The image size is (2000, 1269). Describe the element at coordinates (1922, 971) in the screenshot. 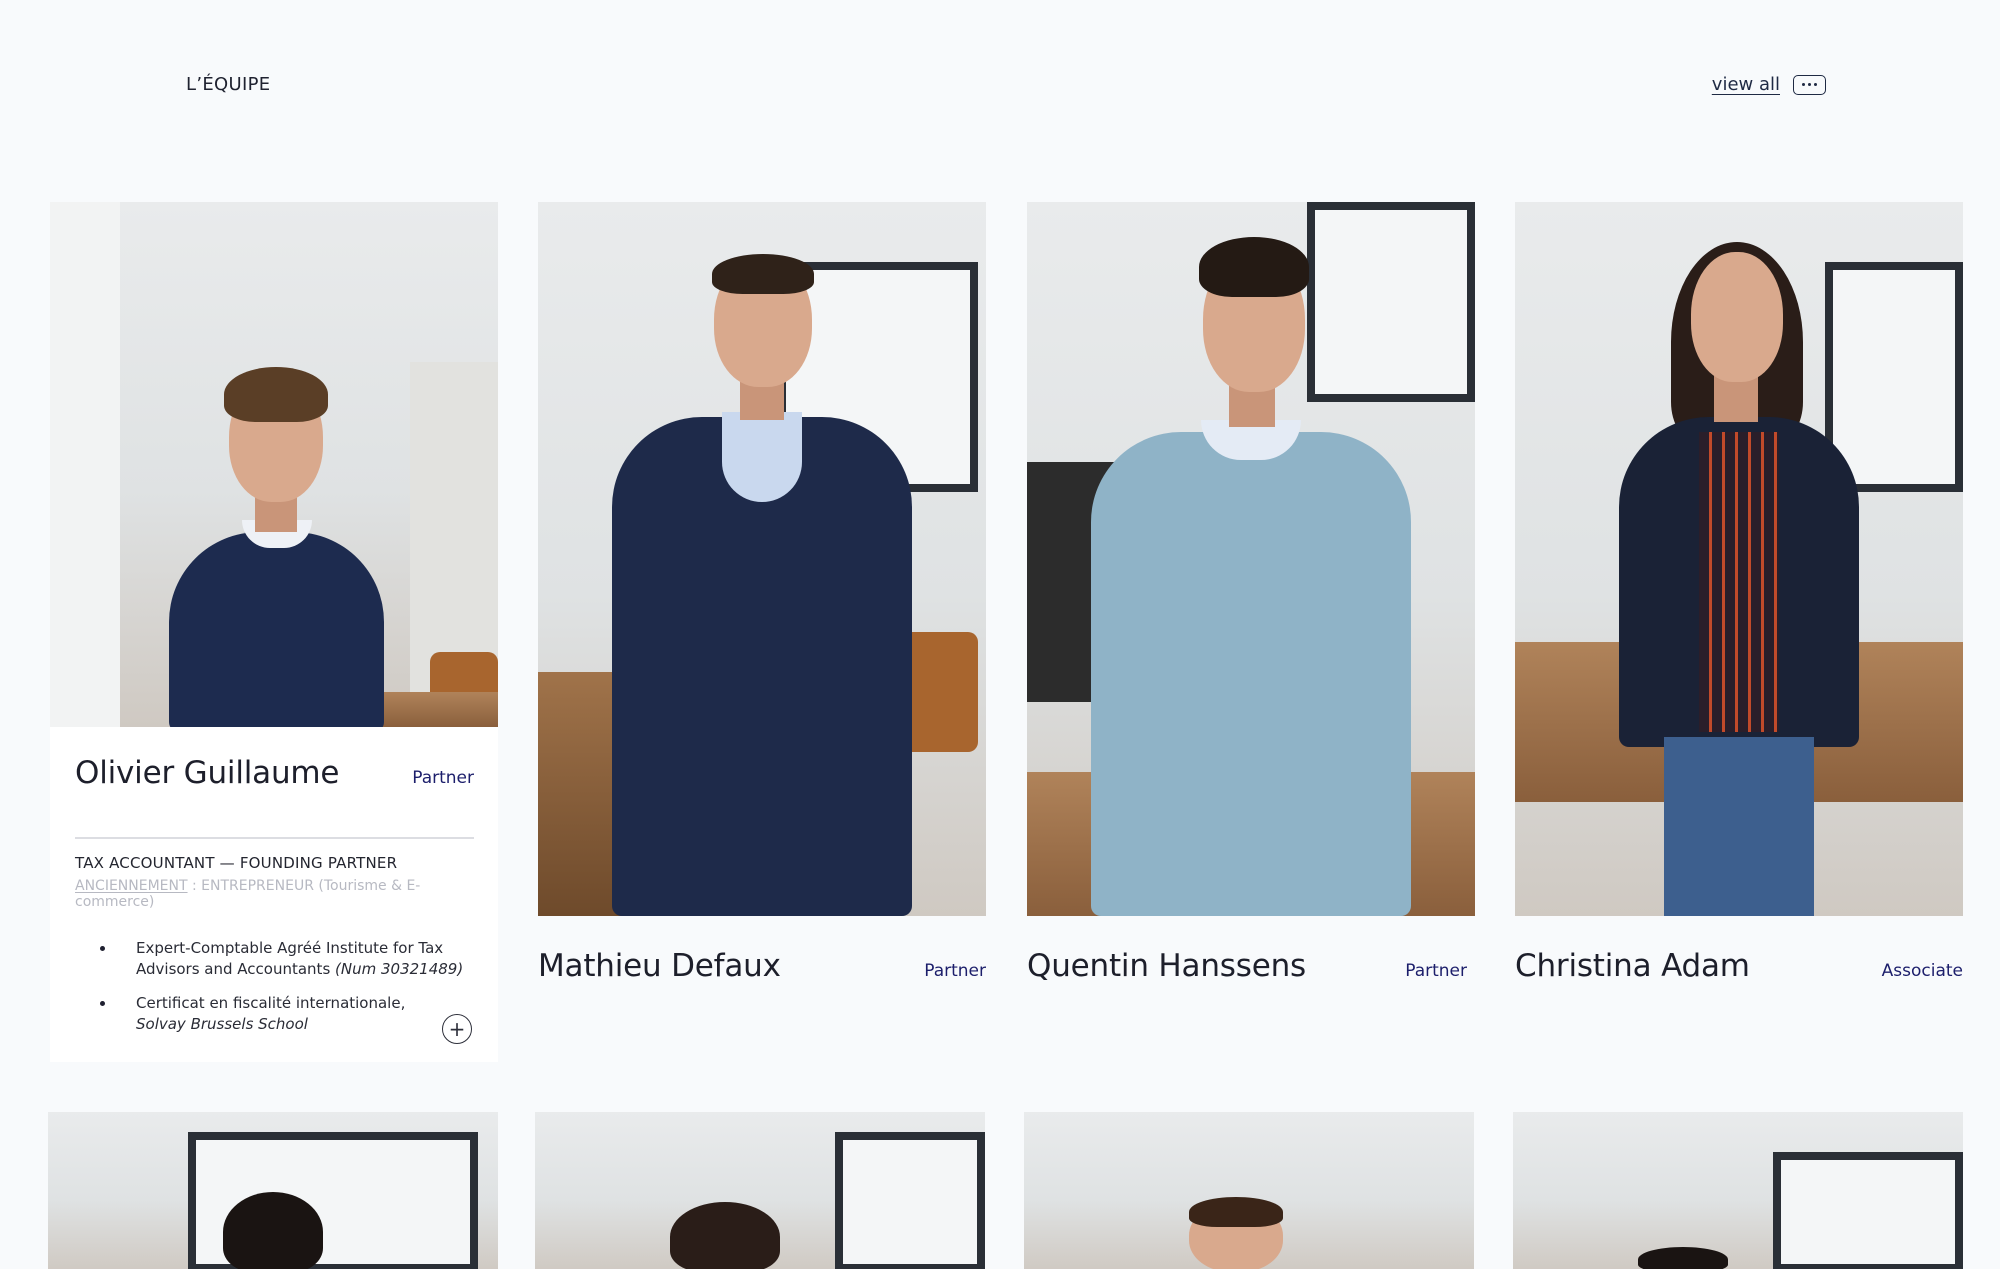

I see `member-role: Associate` at that location.